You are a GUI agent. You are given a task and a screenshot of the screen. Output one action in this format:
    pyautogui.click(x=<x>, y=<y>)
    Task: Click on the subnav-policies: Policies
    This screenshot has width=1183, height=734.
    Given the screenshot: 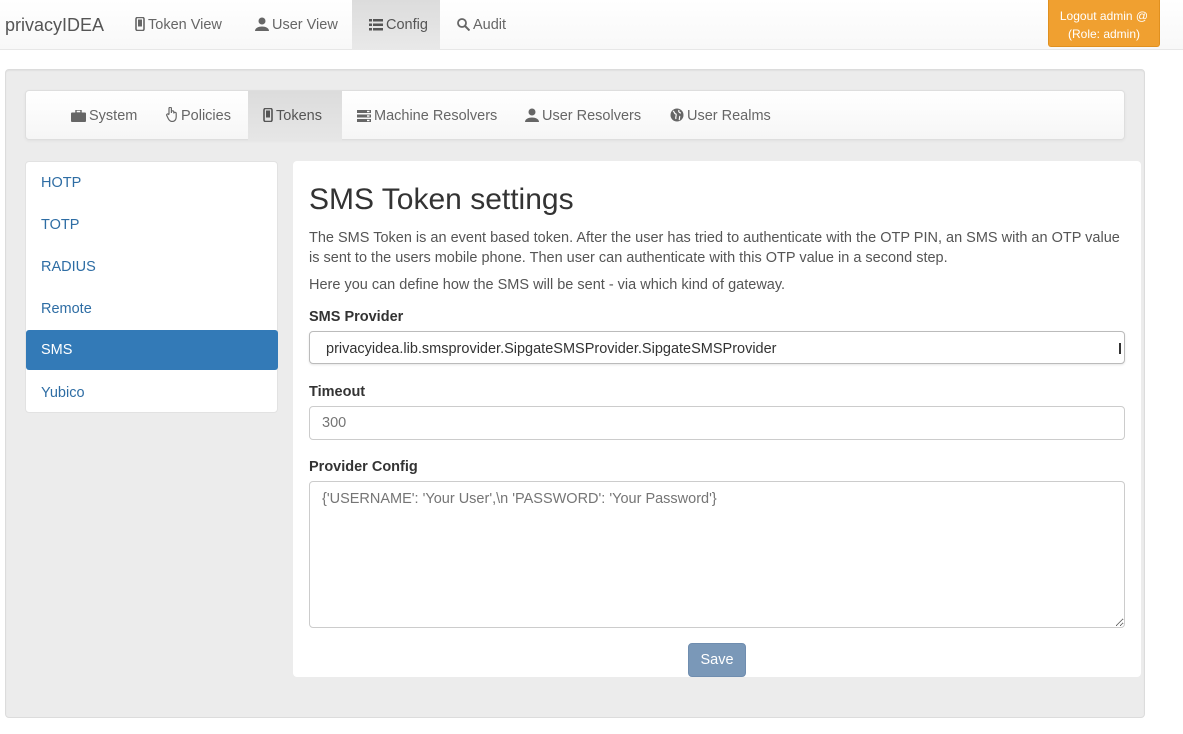 What is the action you would take?
    pyautogui.click(x=198, y=116)
    